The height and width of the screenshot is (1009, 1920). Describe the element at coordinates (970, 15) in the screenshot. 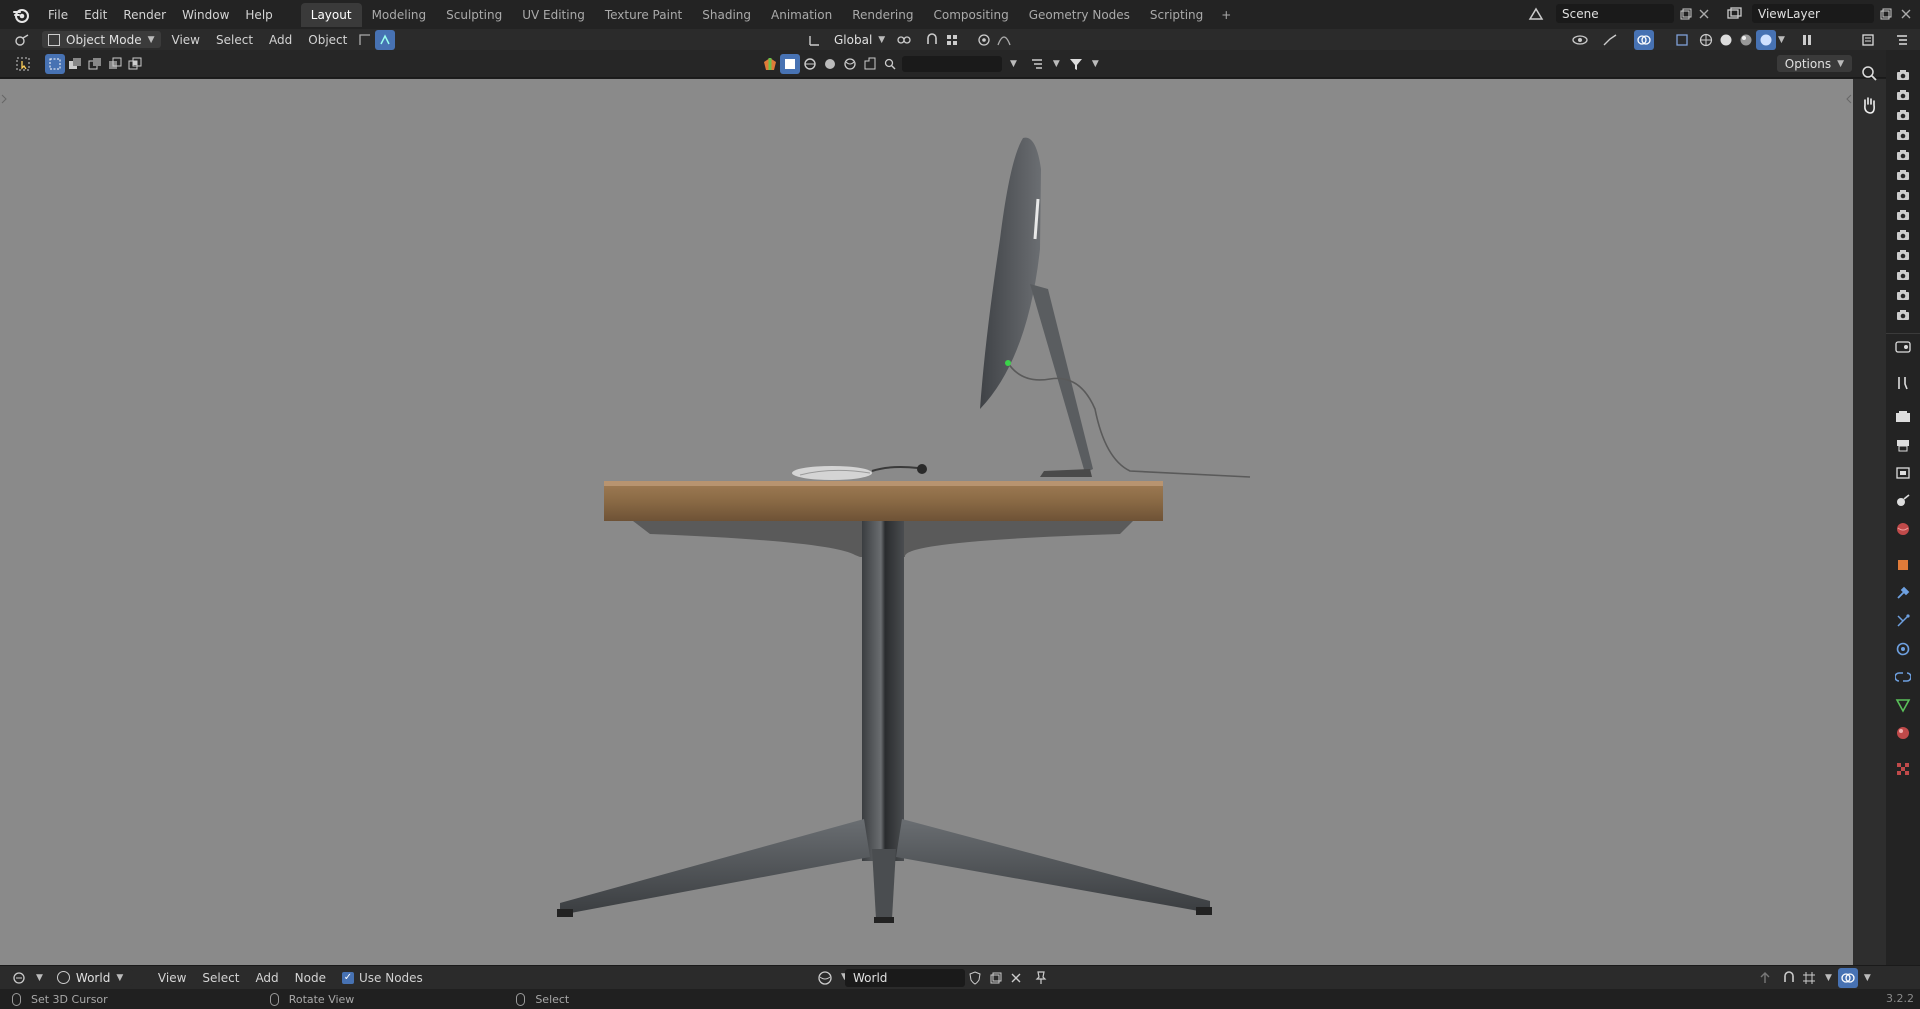

I see `tab-compositing: Compositing` at that location.